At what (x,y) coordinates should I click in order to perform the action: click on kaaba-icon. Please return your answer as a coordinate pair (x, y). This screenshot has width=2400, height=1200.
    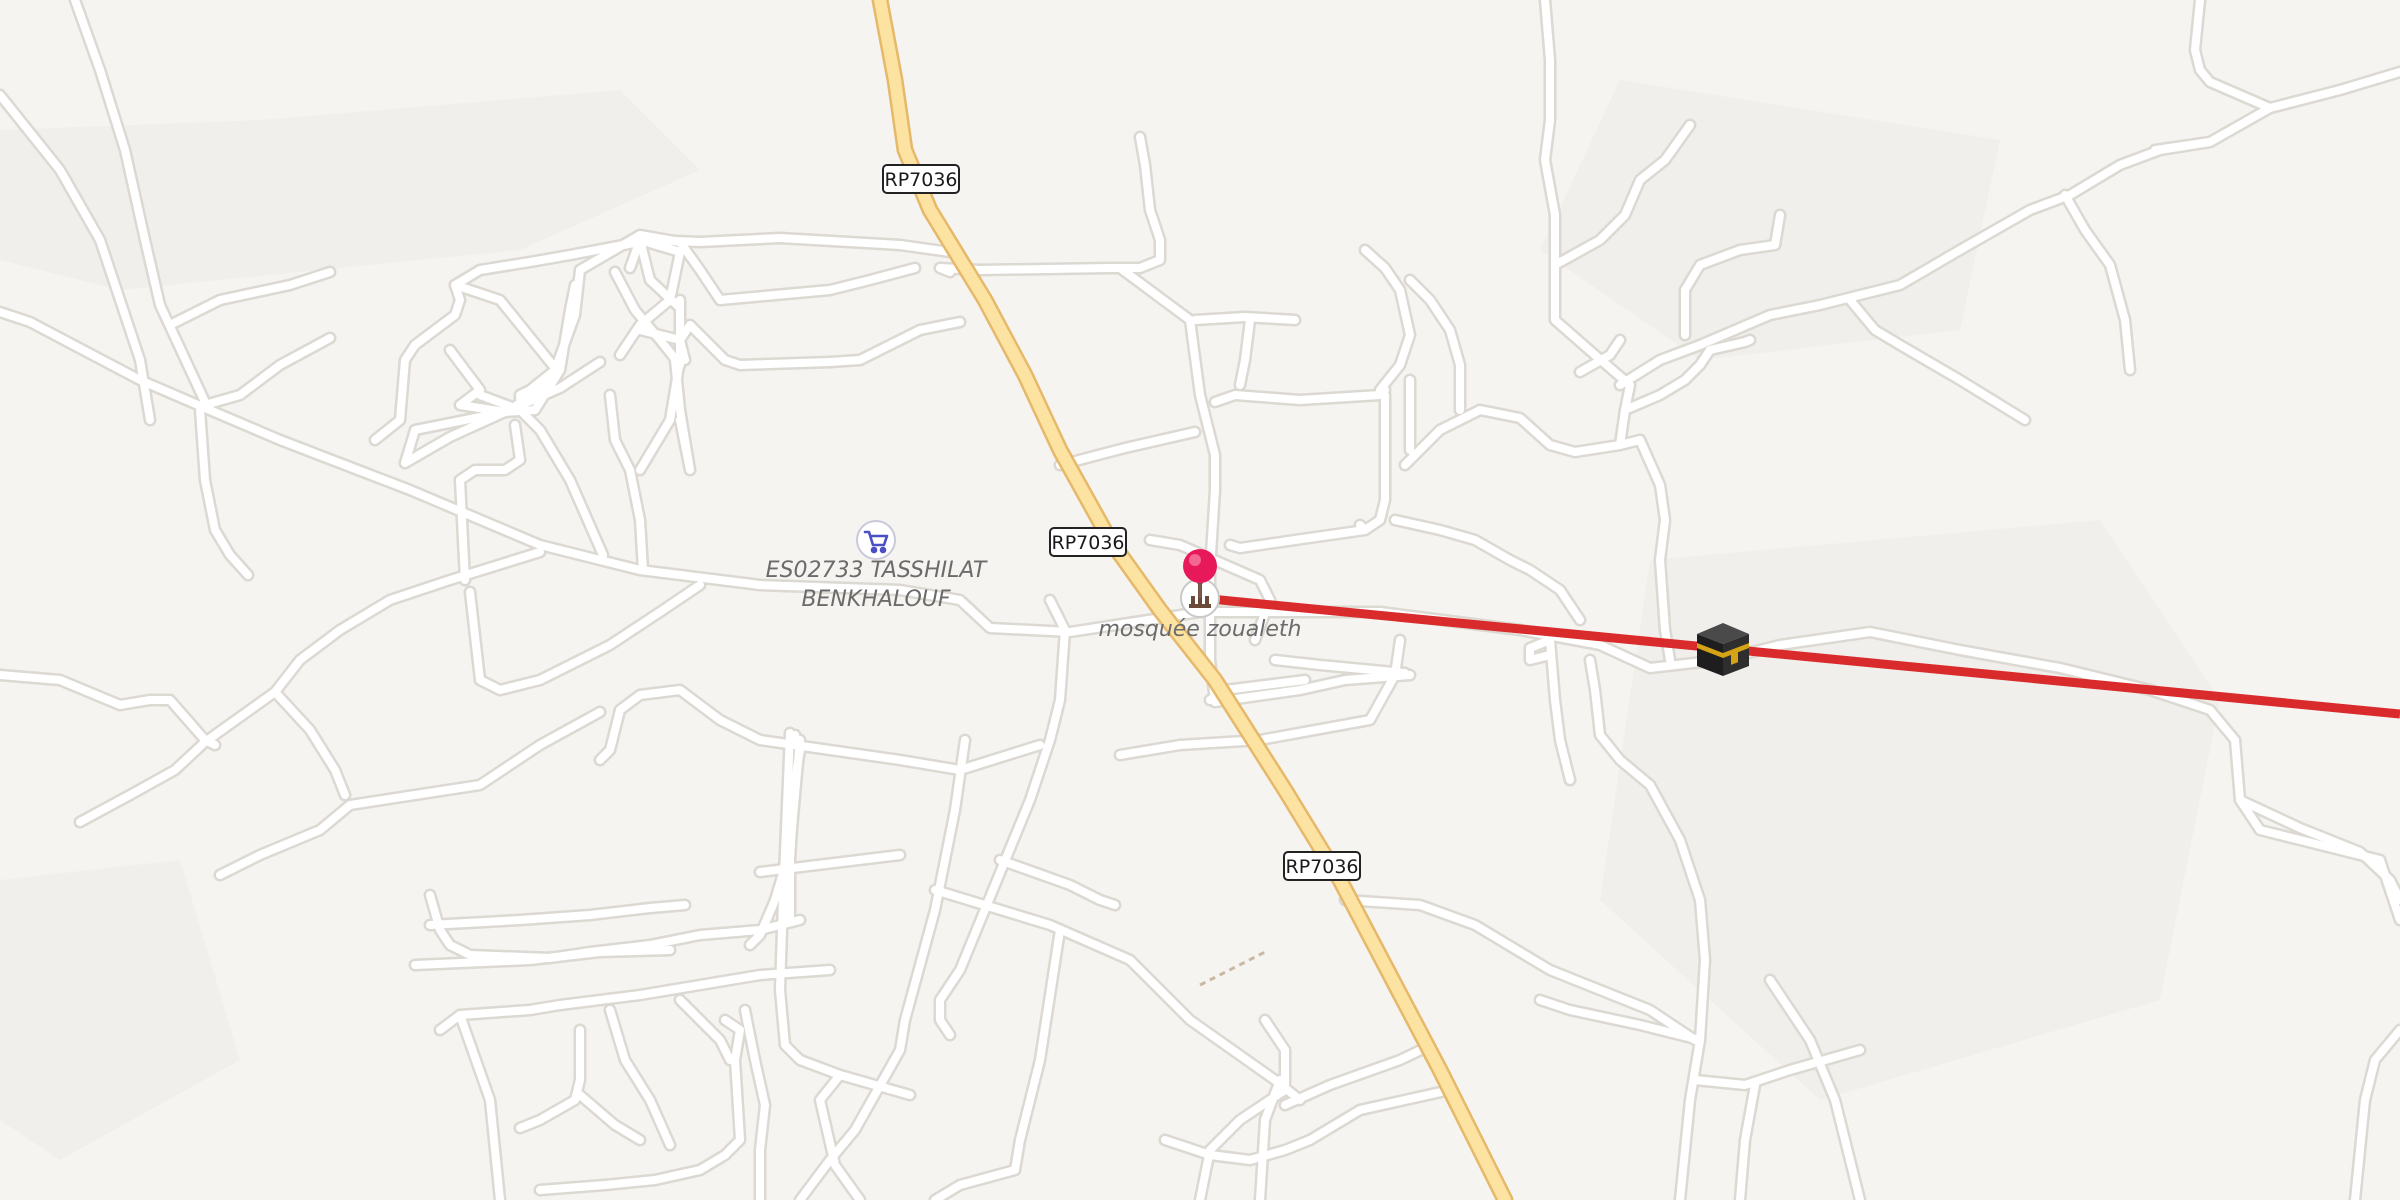
    Looking at the image, I should click on (1723, 649).